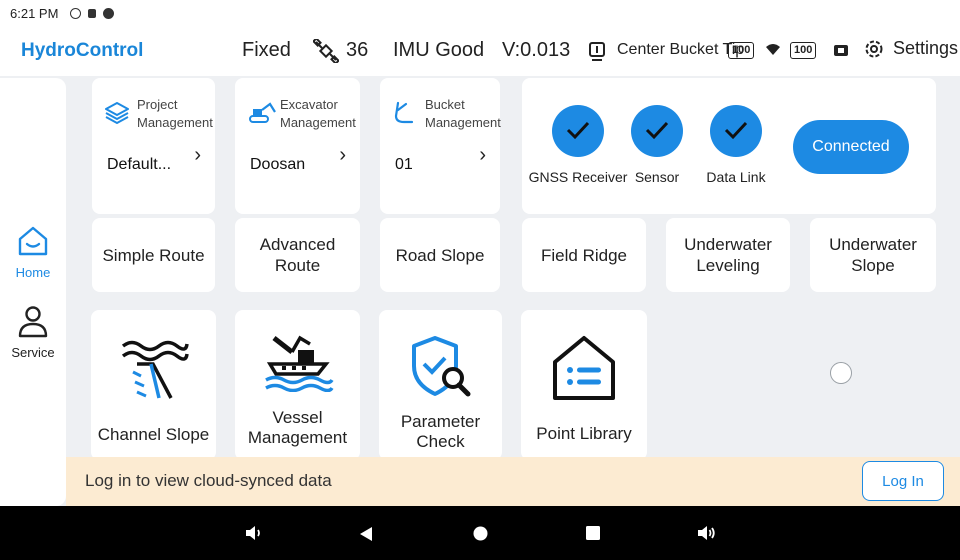 This screenshot has width=960, height=560. Describe the element at coordinates (109, 13) in the screenshot. I see `app-notification-icon` at that location.